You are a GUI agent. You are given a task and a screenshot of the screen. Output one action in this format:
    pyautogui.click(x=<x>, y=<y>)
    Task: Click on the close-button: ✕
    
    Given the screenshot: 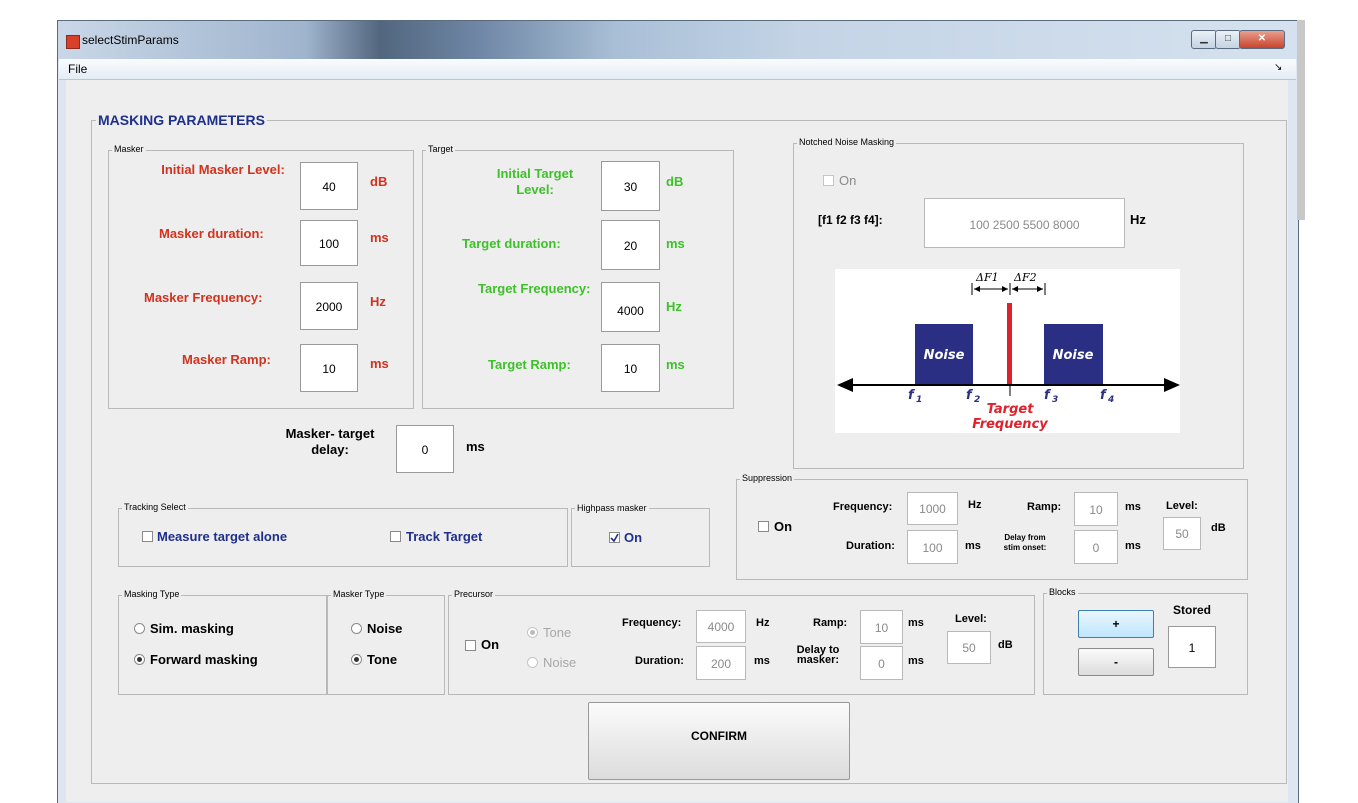 What is the action you would take?
    pyautogui.click(x=1262, y=39)
    